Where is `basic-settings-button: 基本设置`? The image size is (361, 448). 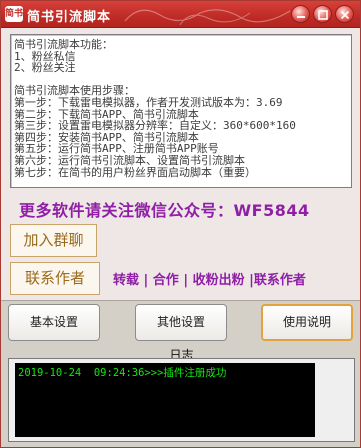 basic-settings-button: 基本设置 is located at coordinates (54, 322).